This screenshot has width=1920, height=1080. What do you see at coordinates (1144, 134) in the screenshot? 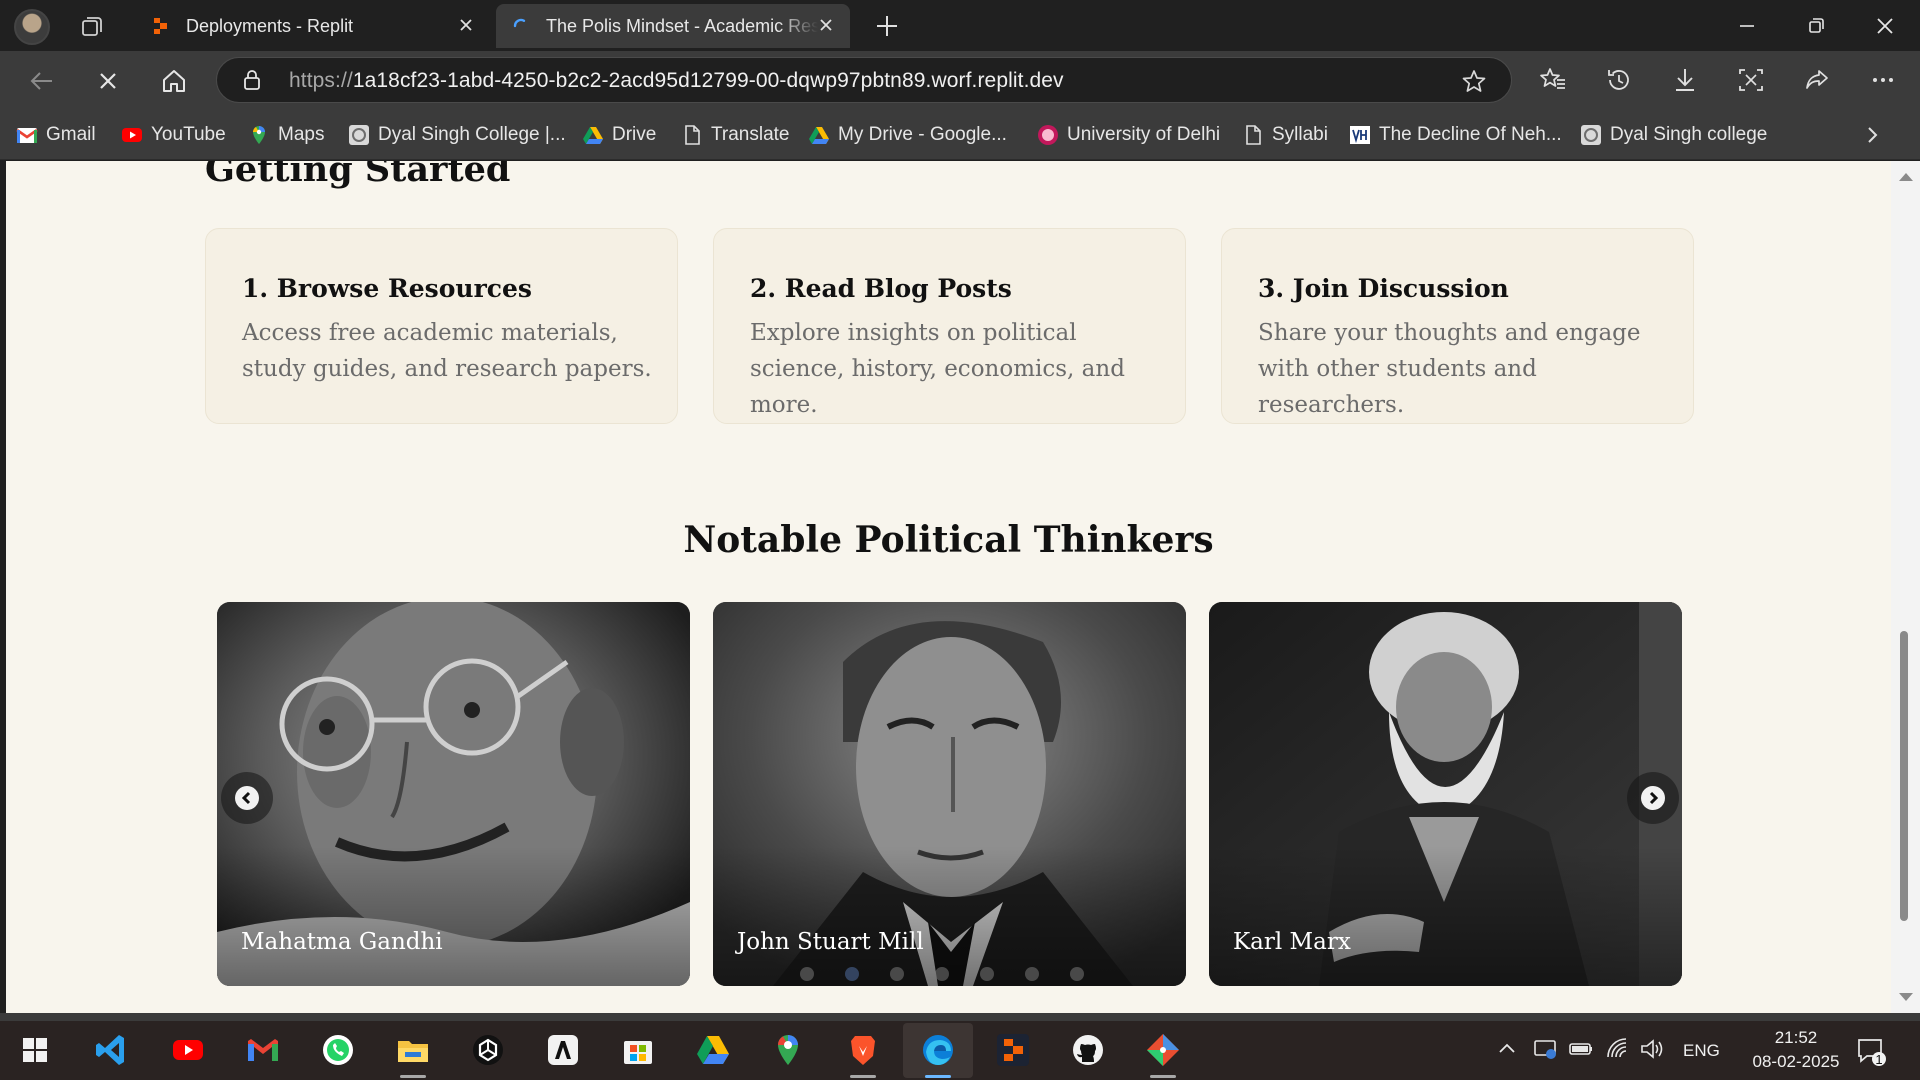
I see `favorite-label: University of Delhi` at bounding box center [1144, 134].